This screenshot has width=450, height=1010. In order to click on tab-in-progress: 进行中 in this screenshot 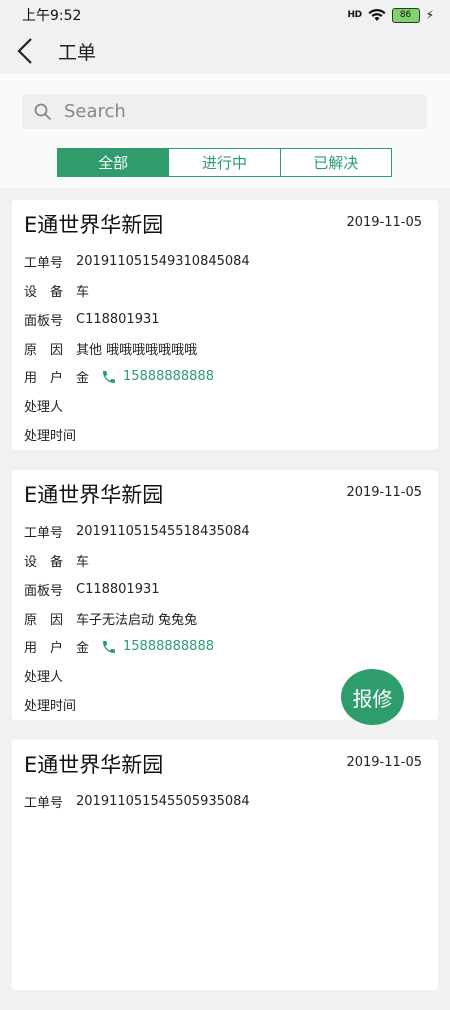, I will do `click(225, 162)`.